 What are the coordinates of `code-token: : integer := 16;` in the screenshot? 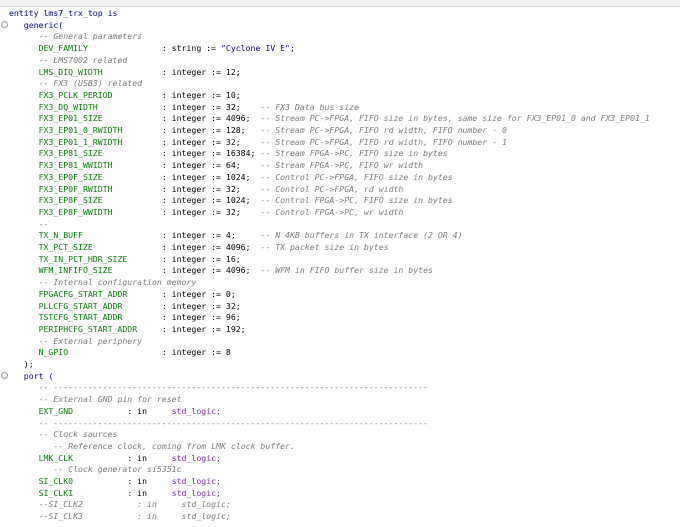 It's located at (201, 258).